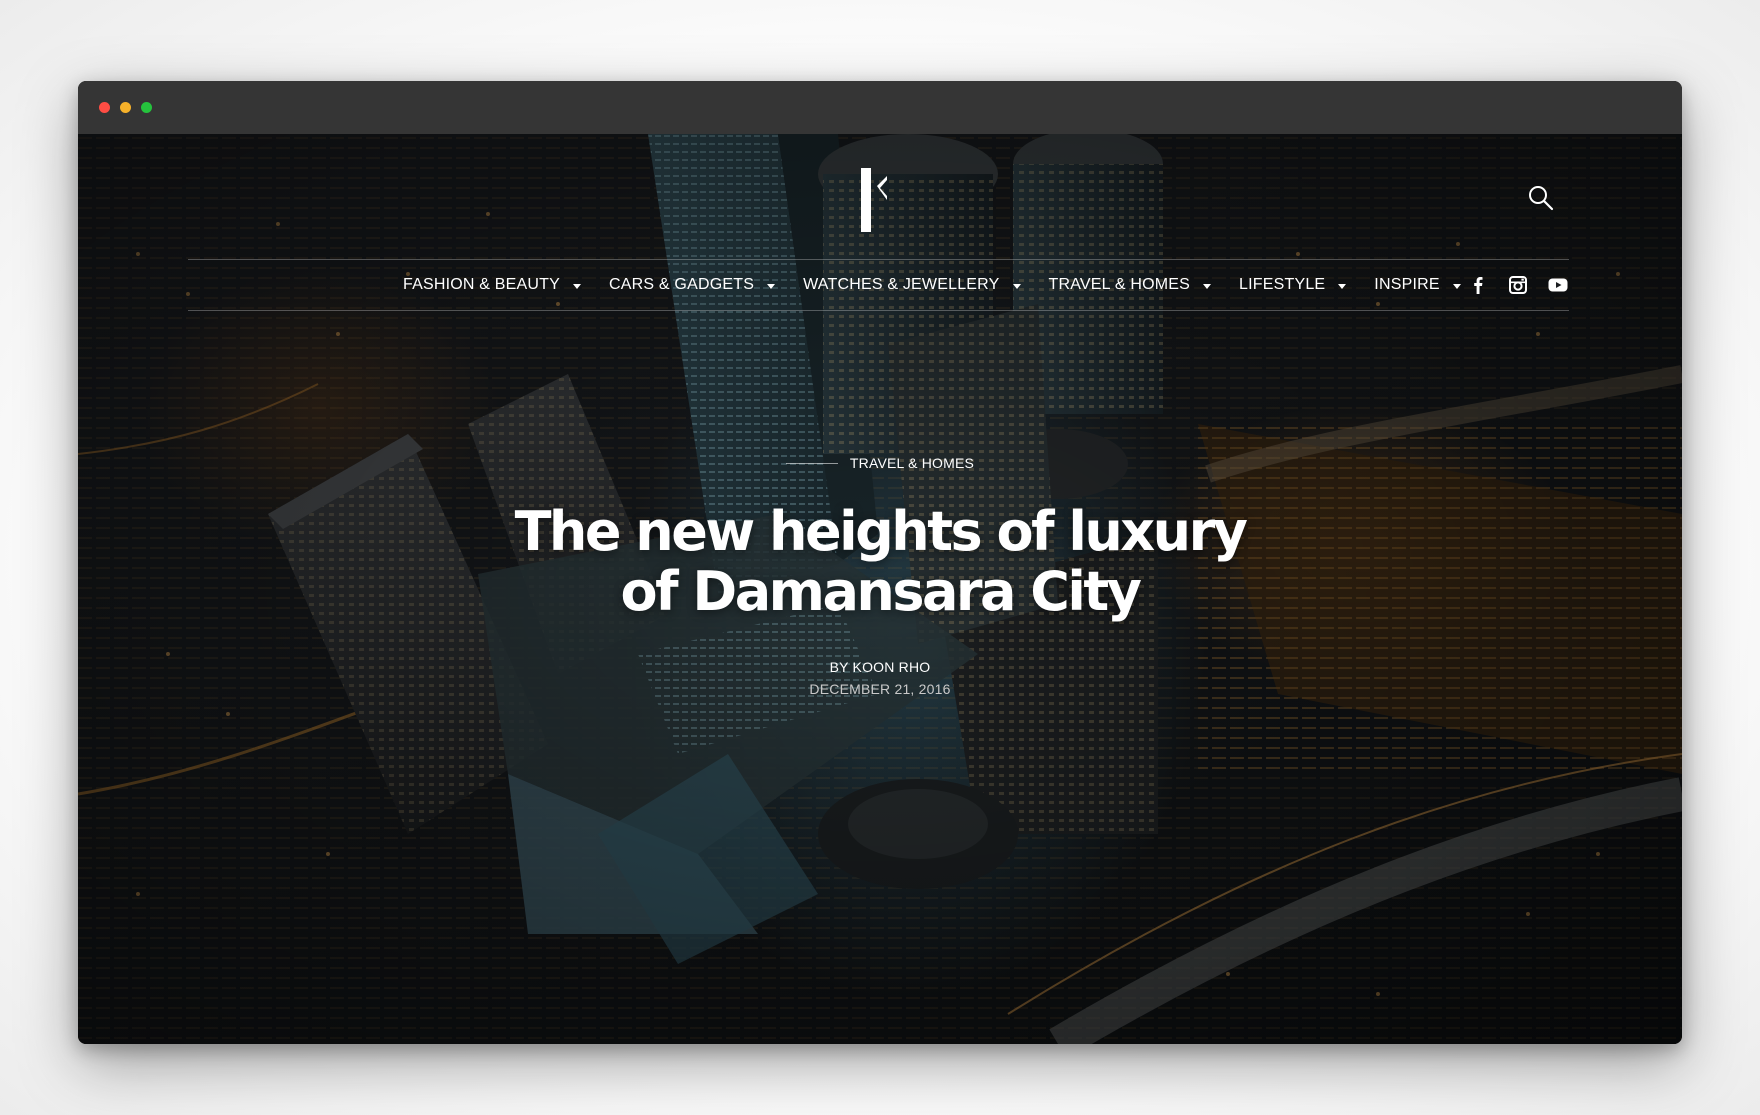 Image resolution: width=1760 pixels, height=1115 pixels. What do you see at coordinates (880, 689) in the screenshot?
I see `article-date: DECEMBER 21, 2016` at bounding box center [880, 689].